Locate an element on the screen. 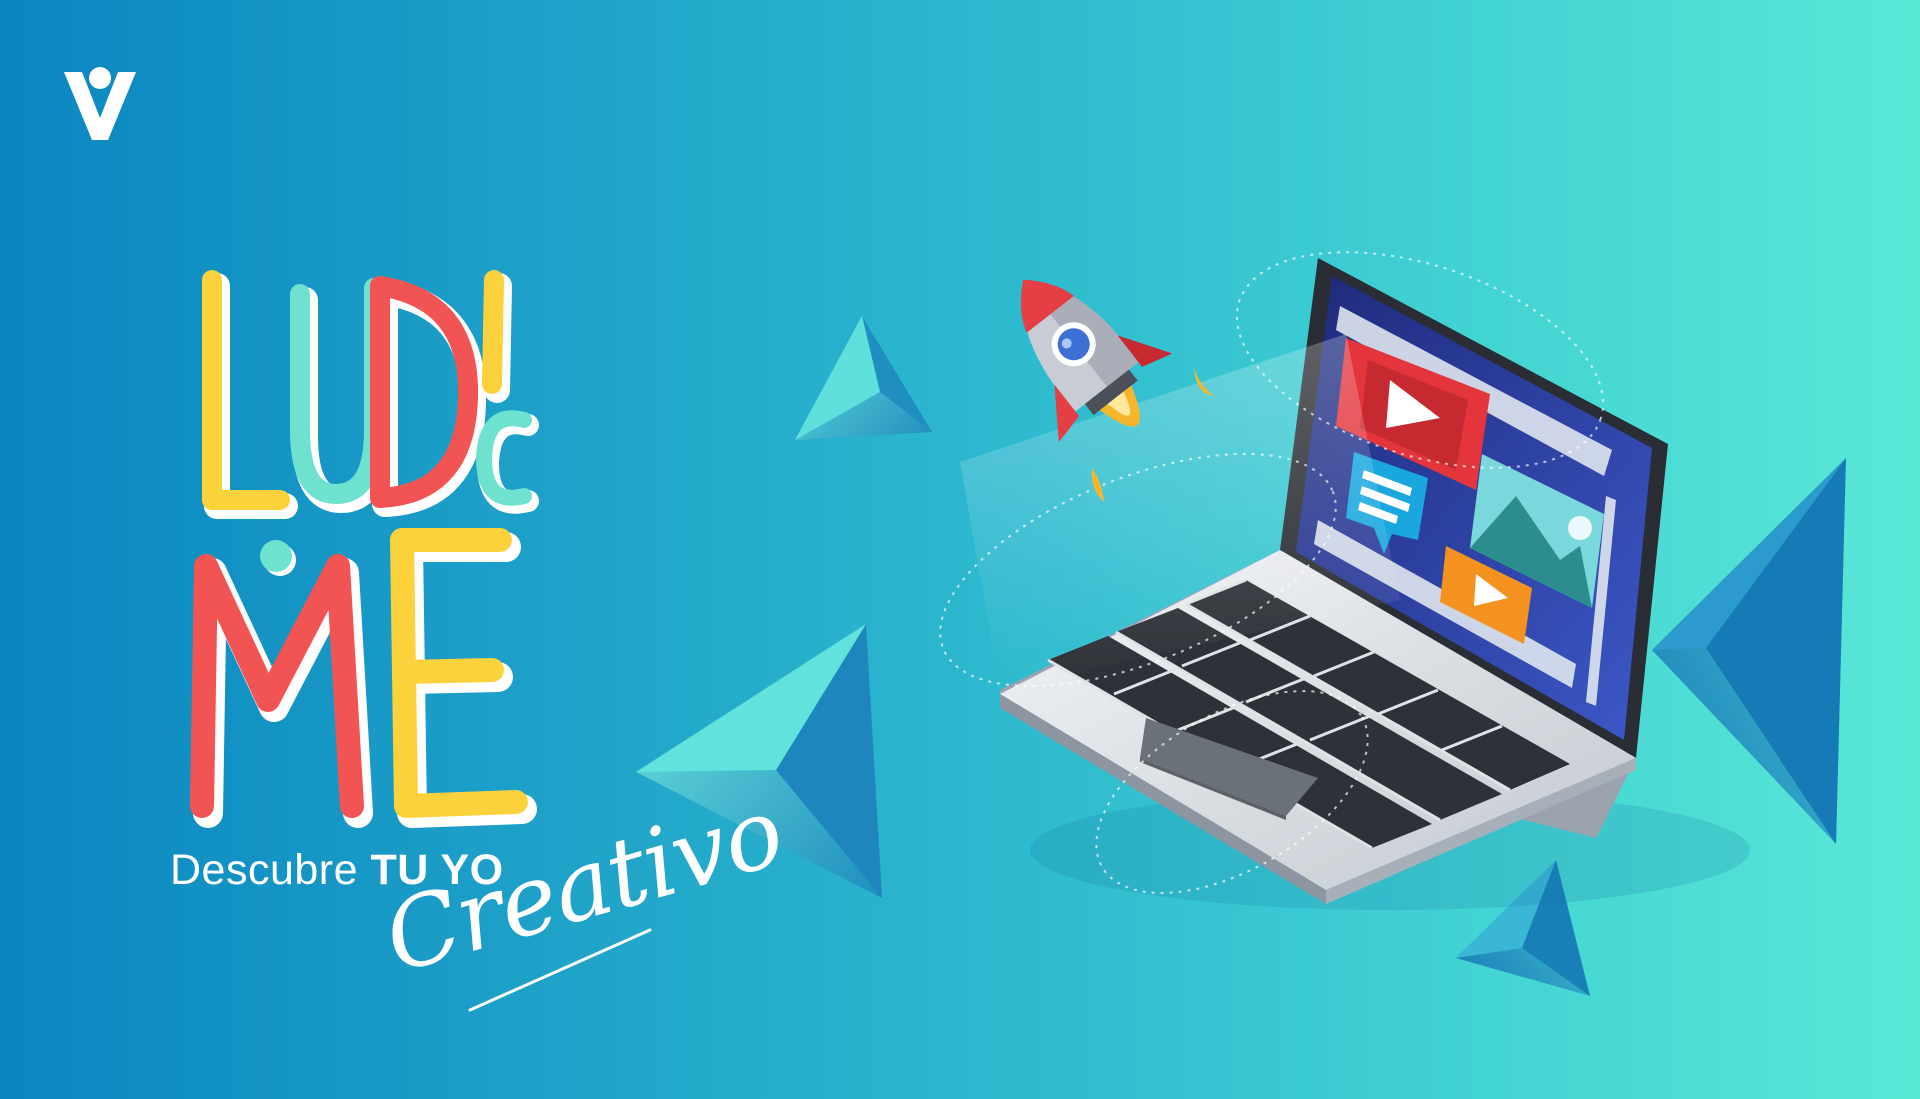 This screenshot has height=1099, width=1920. ludic-me-logo is located at coordinates (364, 549).